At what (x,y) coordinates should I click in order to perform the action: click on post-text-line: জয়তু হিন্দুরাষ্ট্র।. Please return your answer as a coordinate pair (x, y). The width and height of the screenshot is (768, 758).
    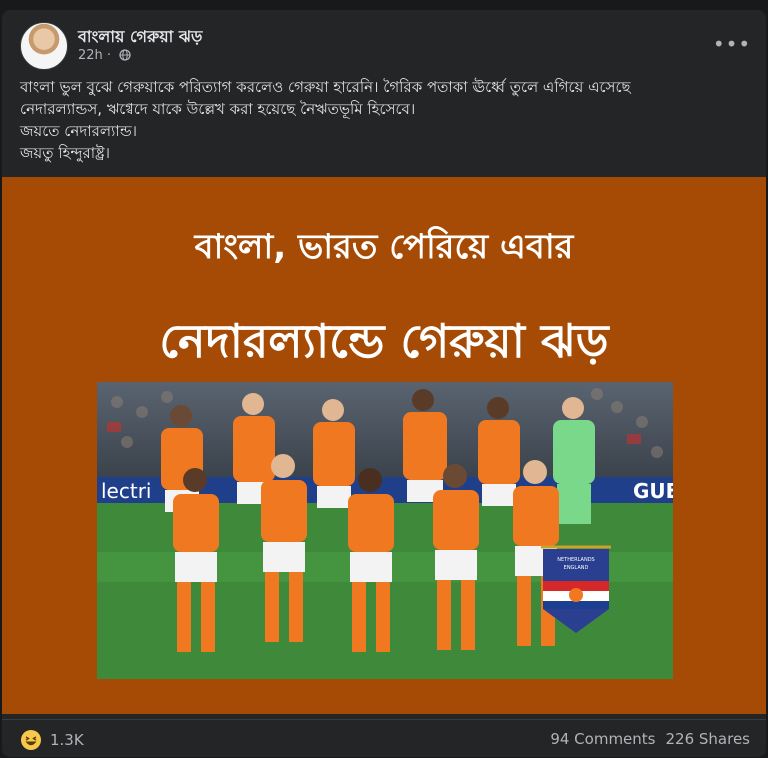
    Looking at the image, I should click on (65, 153).